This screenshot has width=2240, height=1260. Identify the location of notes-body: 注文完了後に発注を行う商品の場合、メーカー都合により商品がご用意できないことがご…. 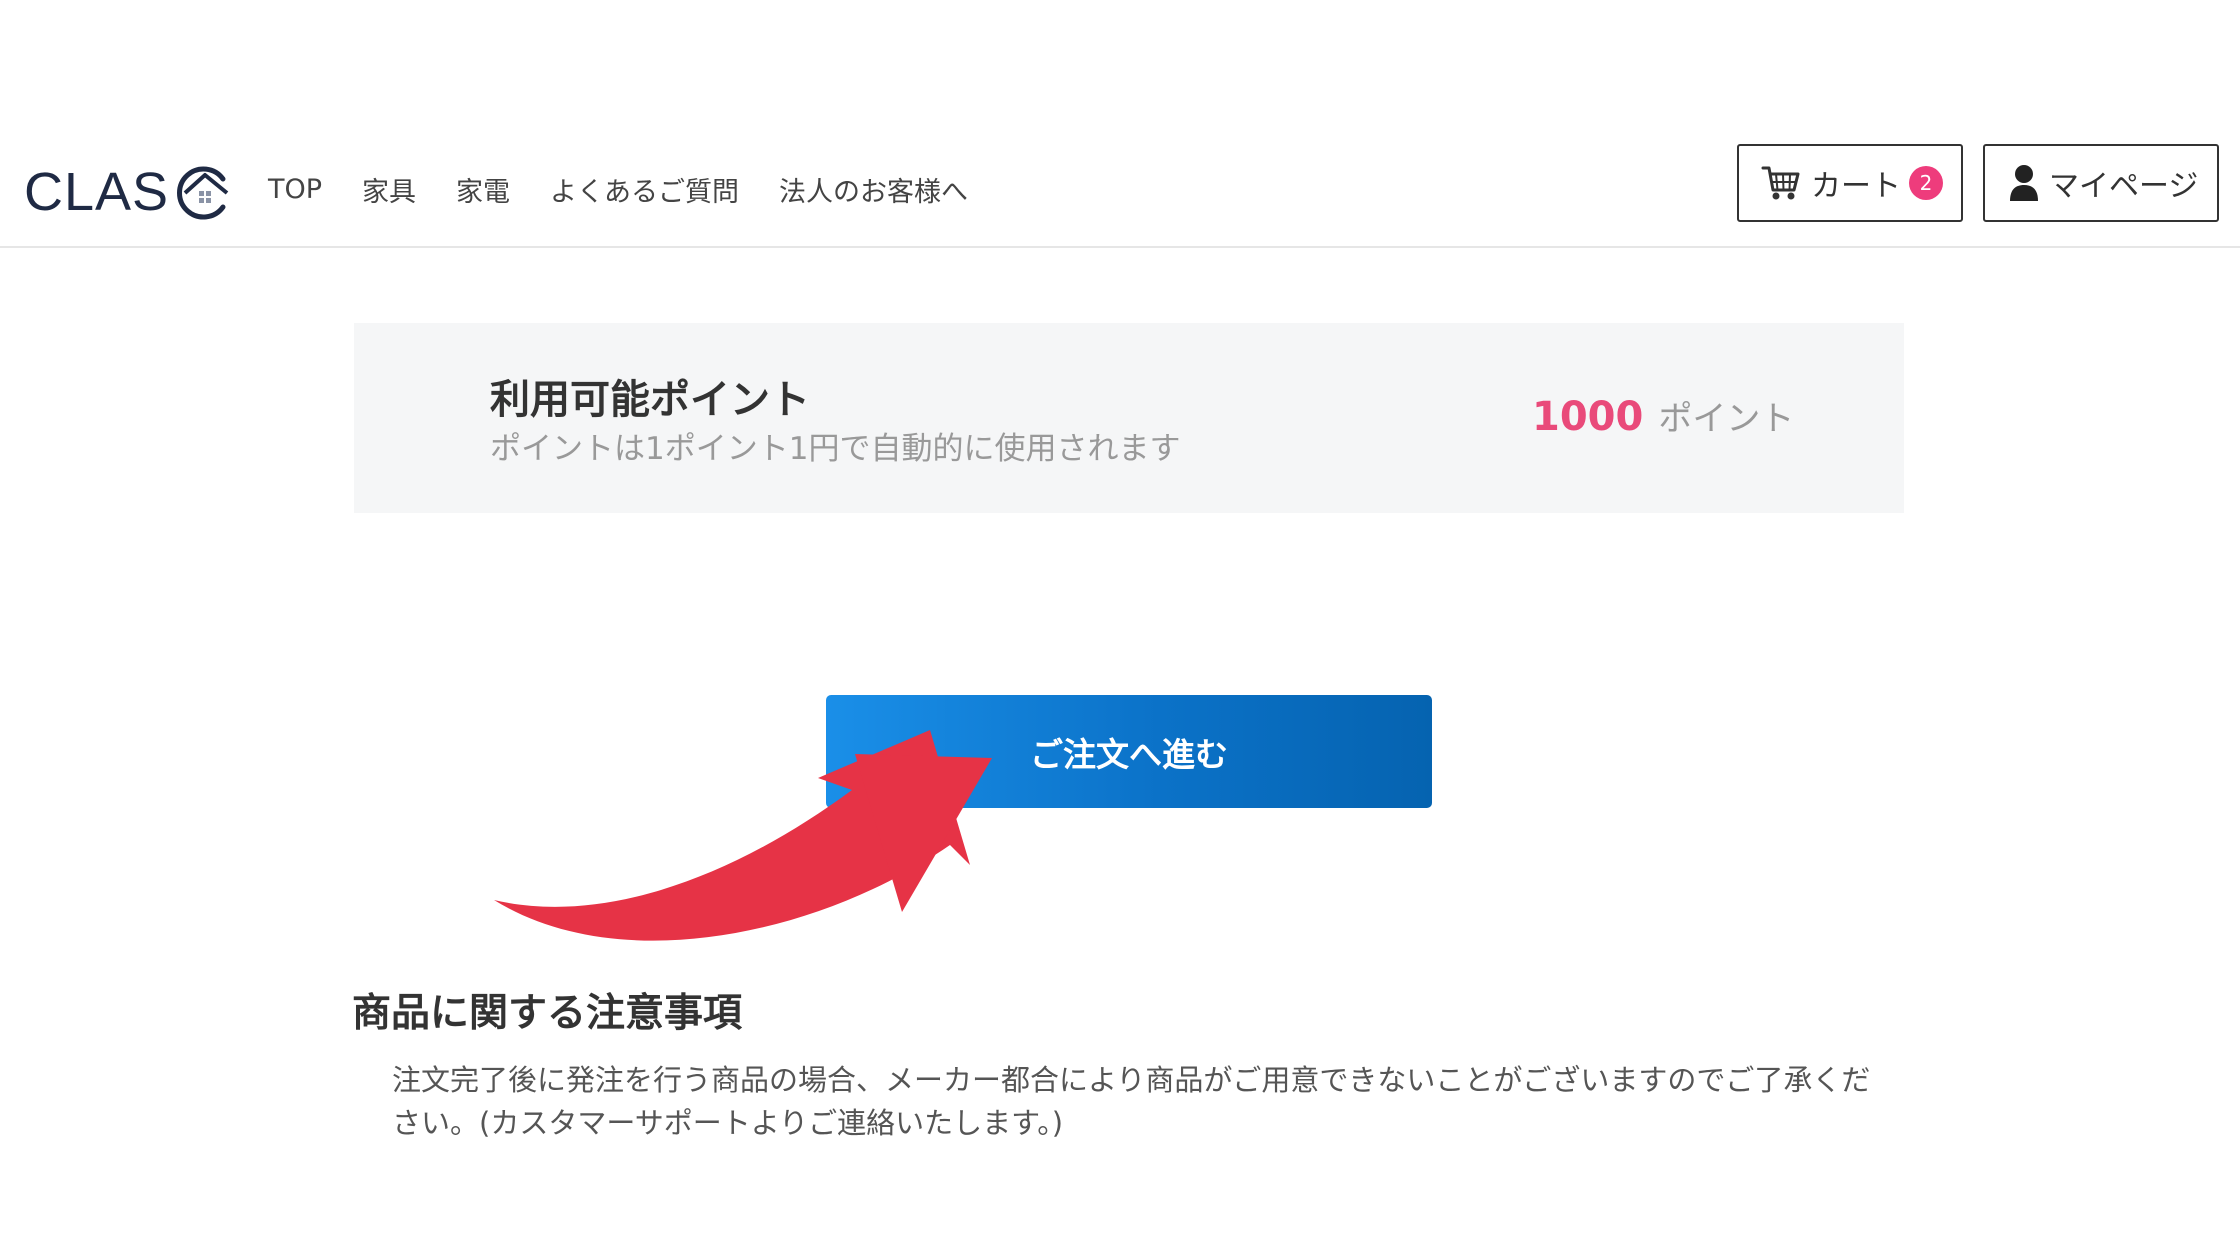
(1131, 1101).